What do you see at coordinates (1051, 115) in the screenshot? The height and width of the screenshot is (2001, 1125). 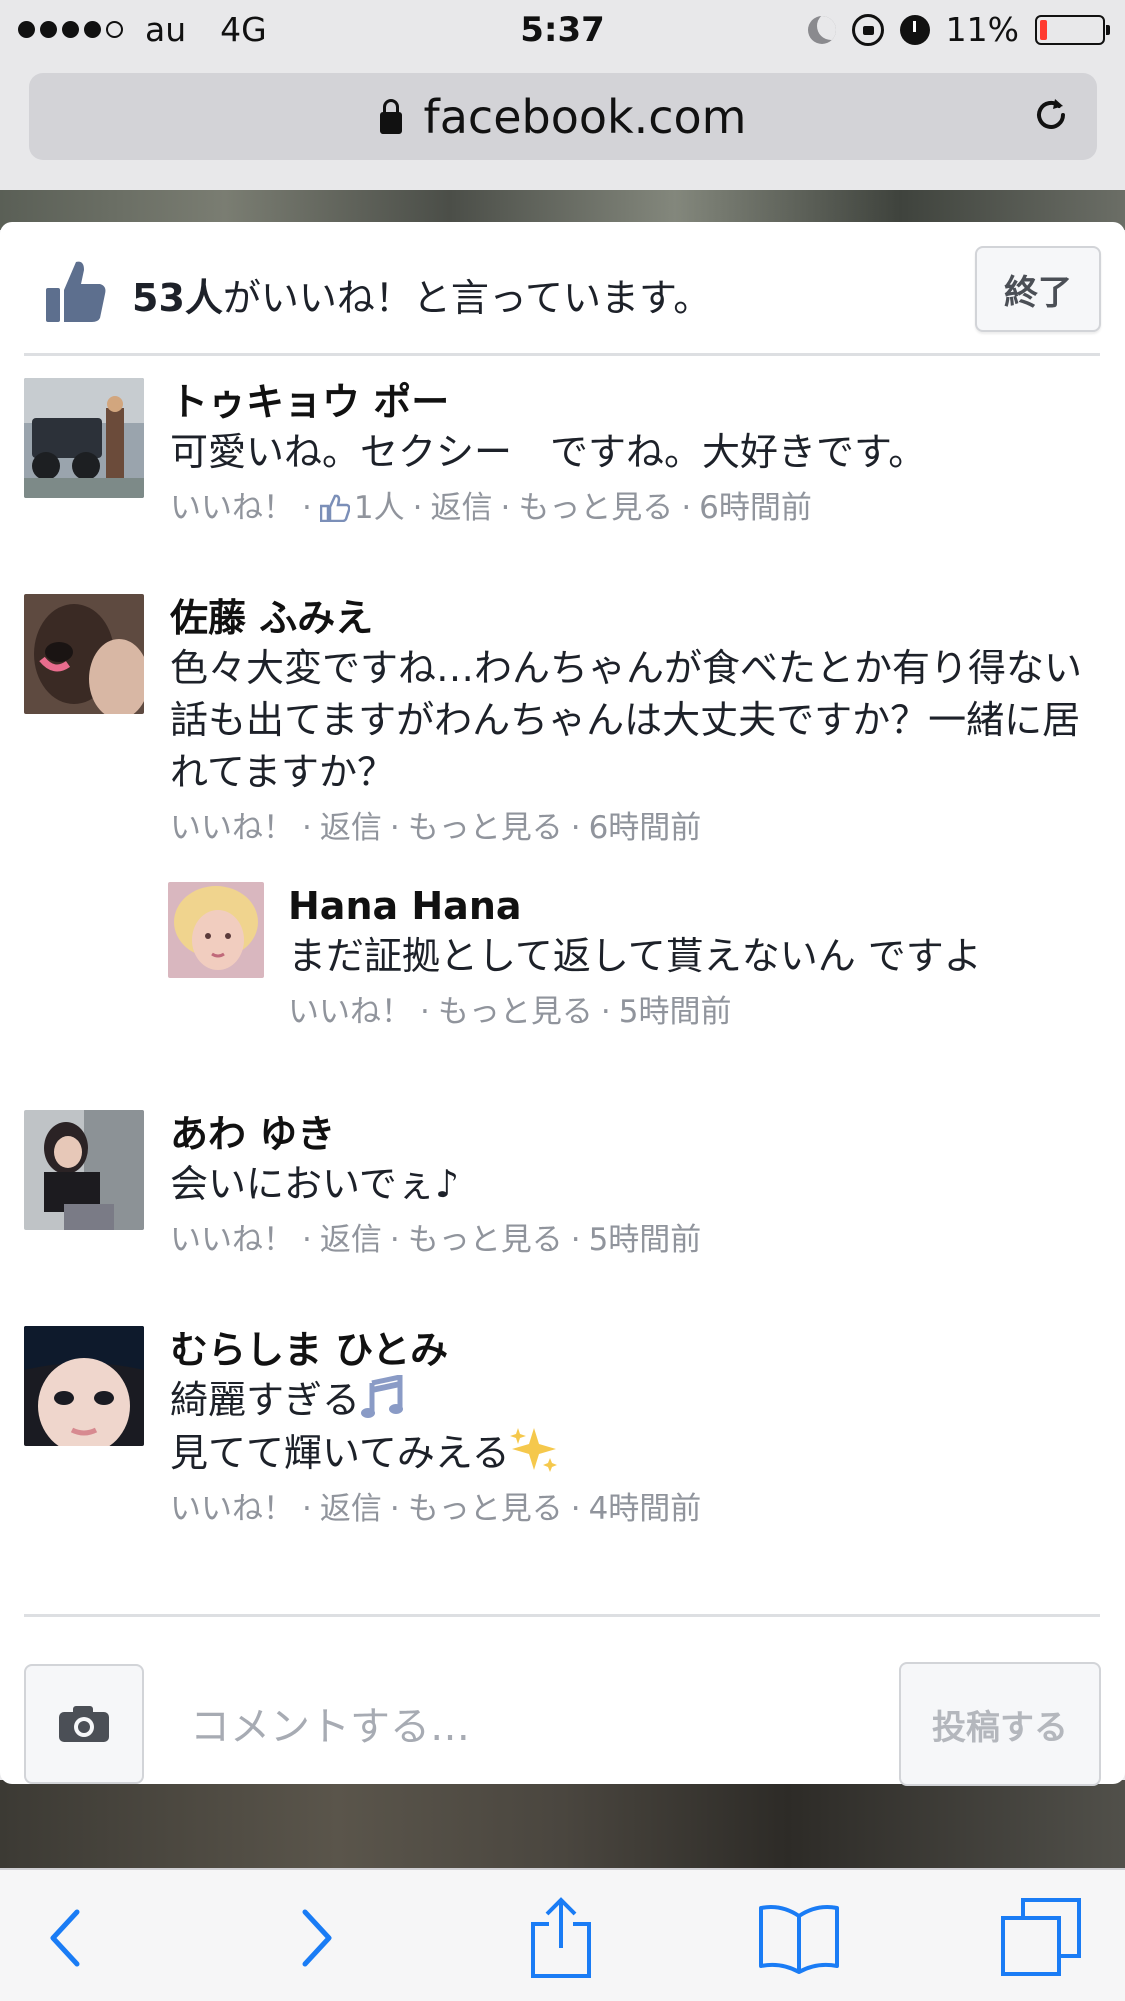 I see `reload-icon` at bounding box center [1051, 115].